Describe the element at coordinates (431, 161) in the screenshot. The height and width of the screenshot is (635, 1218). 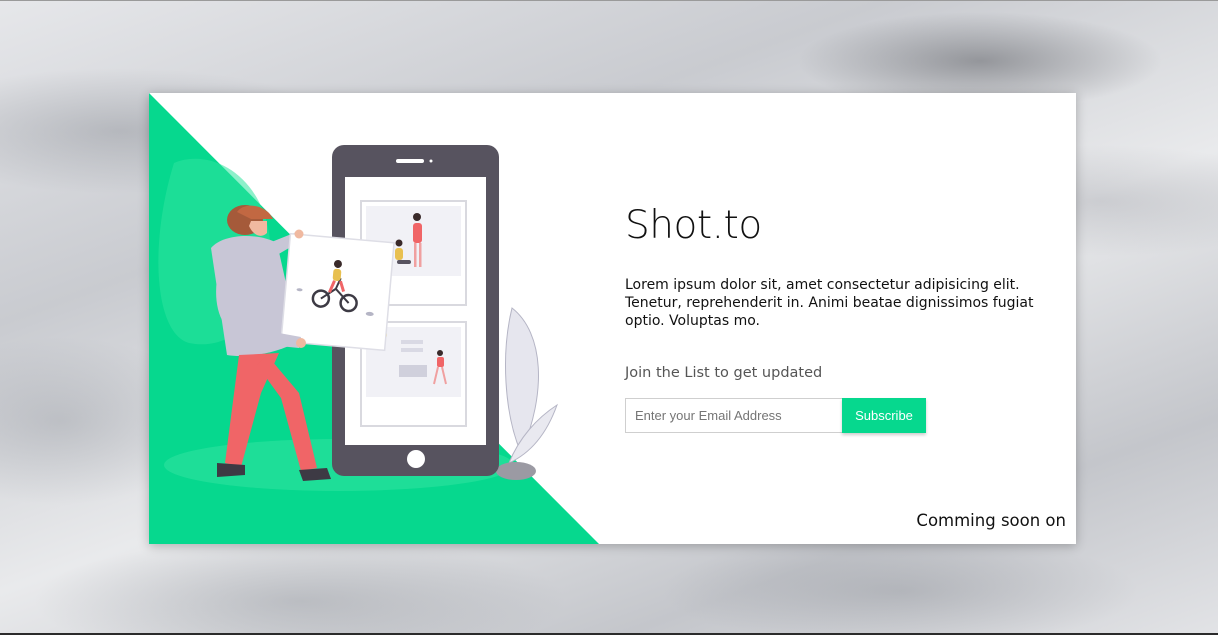
I see `phone-camera` at that location.